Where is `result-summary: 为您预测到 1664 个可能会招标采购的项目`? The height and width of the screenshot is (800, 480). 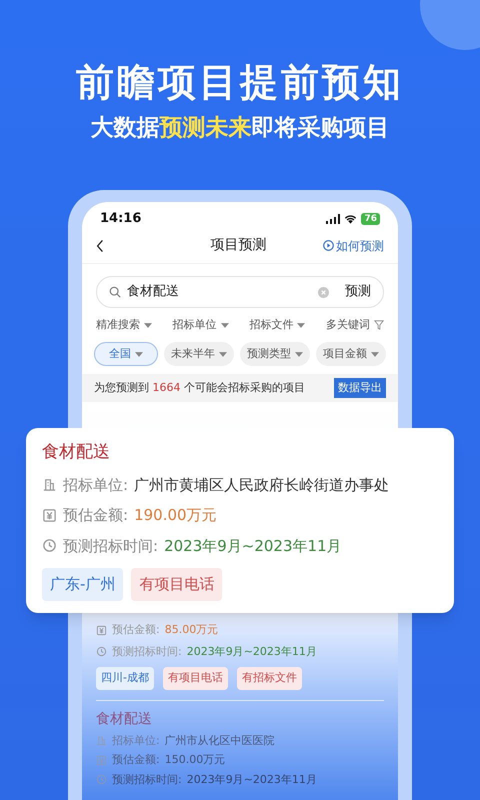
result-summary: 为您预测到 1664 个可能会招标采购的项目 is located at coordinates (199, 388).